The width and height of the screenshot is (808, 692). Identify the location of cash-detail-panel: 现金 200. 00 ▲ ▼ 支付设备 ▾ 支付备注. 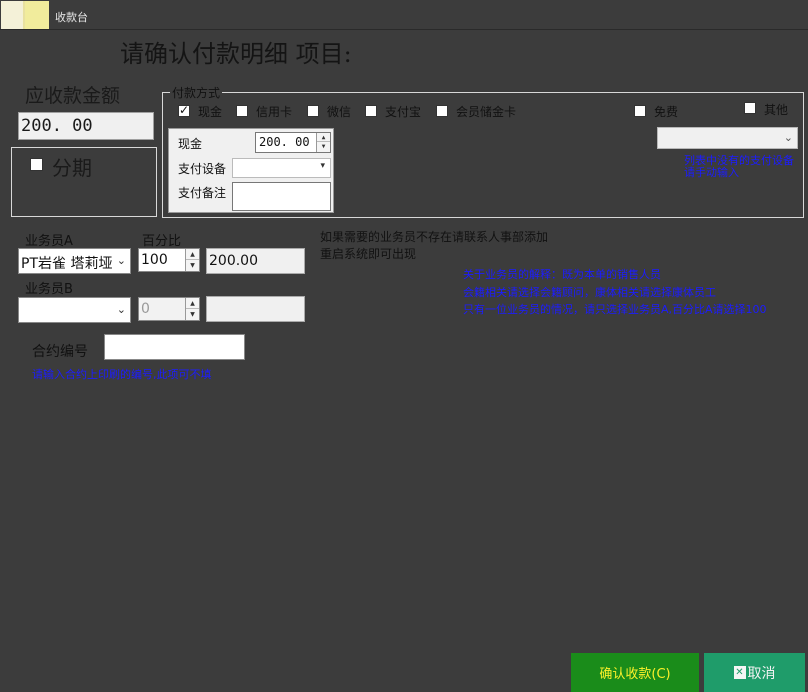
(251, 170).